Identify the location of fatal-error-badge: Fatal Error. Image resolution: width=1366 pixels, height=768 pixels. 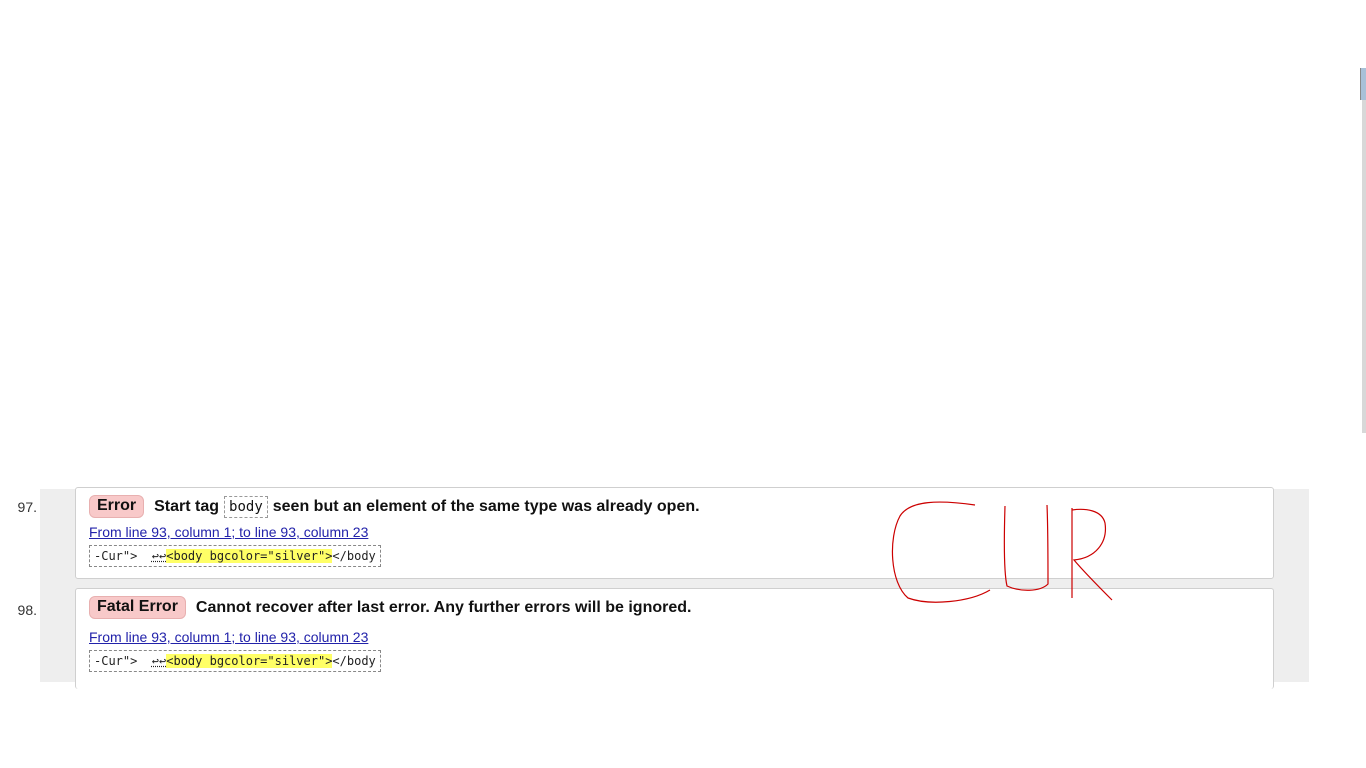
(137, 607).